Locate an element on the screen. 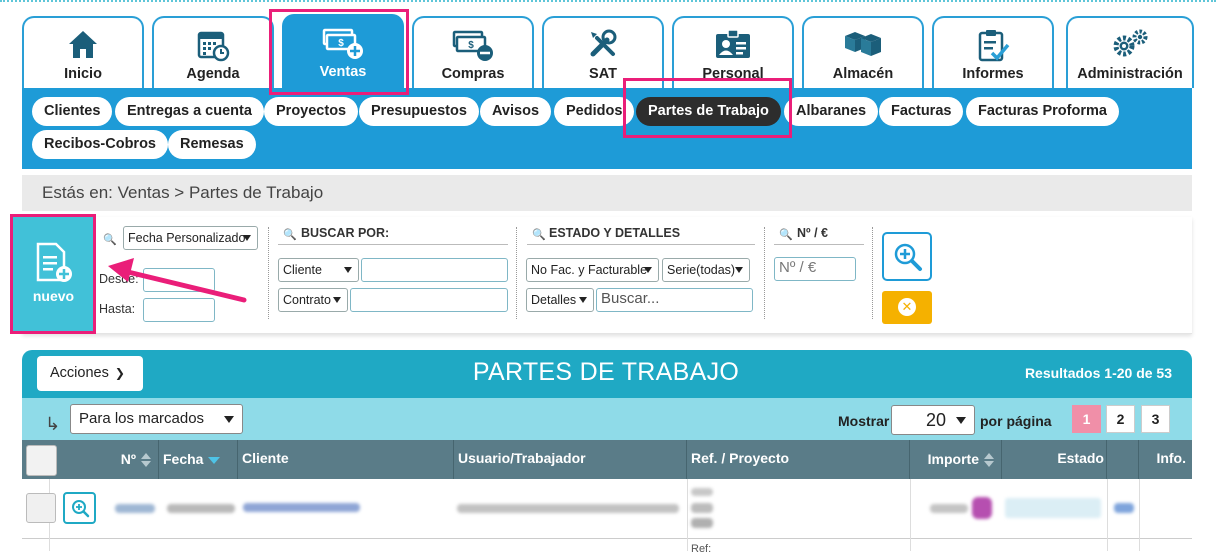  clear-filters-button: ✕ is located at coordinates (907, 307).